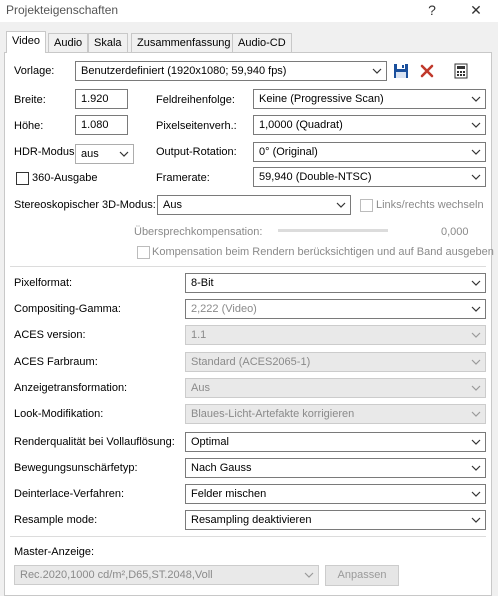 The height and width of the screenshot is (596, 498). What do you see at coordinates (251, 362) in the screenshot?
I see `aces-farbraum-value: Standard (ACES2065-1)` at bounding box center [251, 362].